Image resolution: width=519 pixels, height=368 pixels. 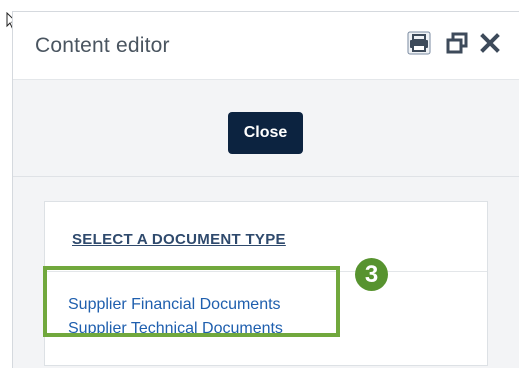 I want to click on panel-title: Content editor, so click(x=102, y=45).